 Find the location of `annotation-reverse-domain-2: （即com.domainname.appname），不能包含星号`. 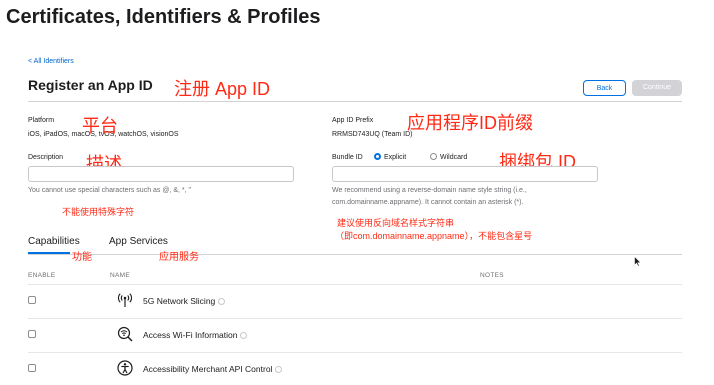

annotation-reverse-domain-2: （即com.domainname.appname），不能包含星号 is located at coordinates (434, 236).